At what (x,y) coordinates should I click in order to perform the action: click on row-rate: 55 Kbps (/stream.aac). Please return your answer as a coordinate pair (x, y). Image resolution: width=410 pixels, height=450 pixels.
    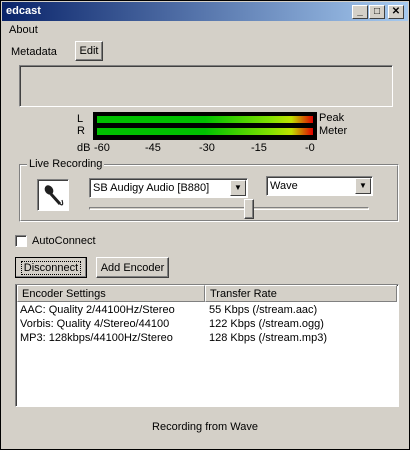
    Looking at the image, I should click on (263, 310).